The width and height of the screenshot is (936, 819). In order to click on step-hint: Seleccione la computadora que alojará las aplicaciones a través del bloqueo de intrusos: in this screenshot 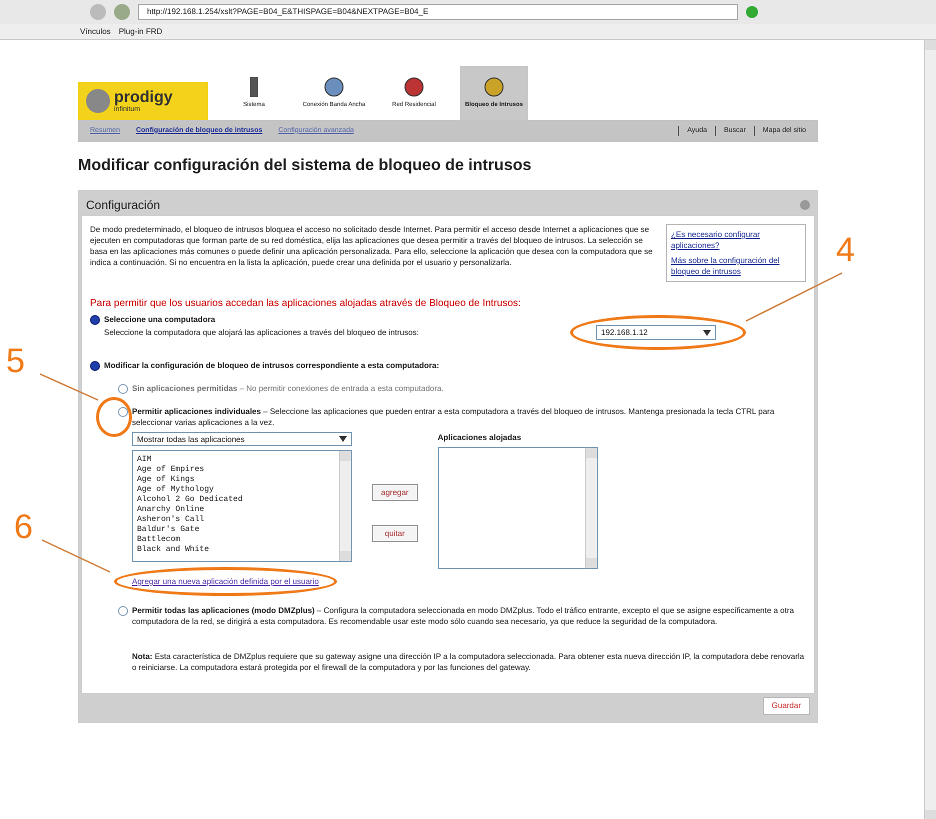, I will do `click(261, 332)`.